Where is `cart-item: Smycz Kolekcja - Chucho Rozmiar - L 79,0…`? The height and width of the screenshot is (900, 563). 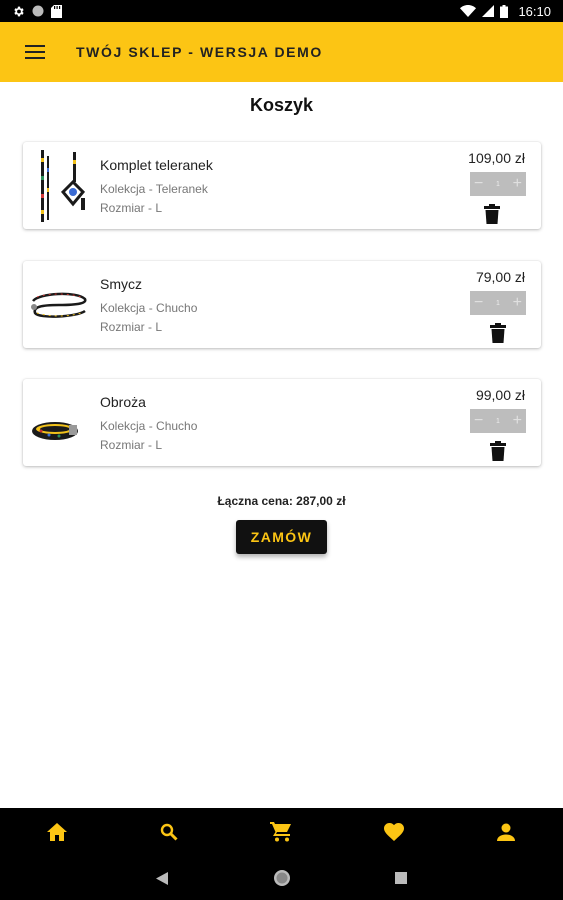
cart-item: Smycz Kolekcja - Chucho Rozmiar - L 79,0… is located at coordinates (282, 304).